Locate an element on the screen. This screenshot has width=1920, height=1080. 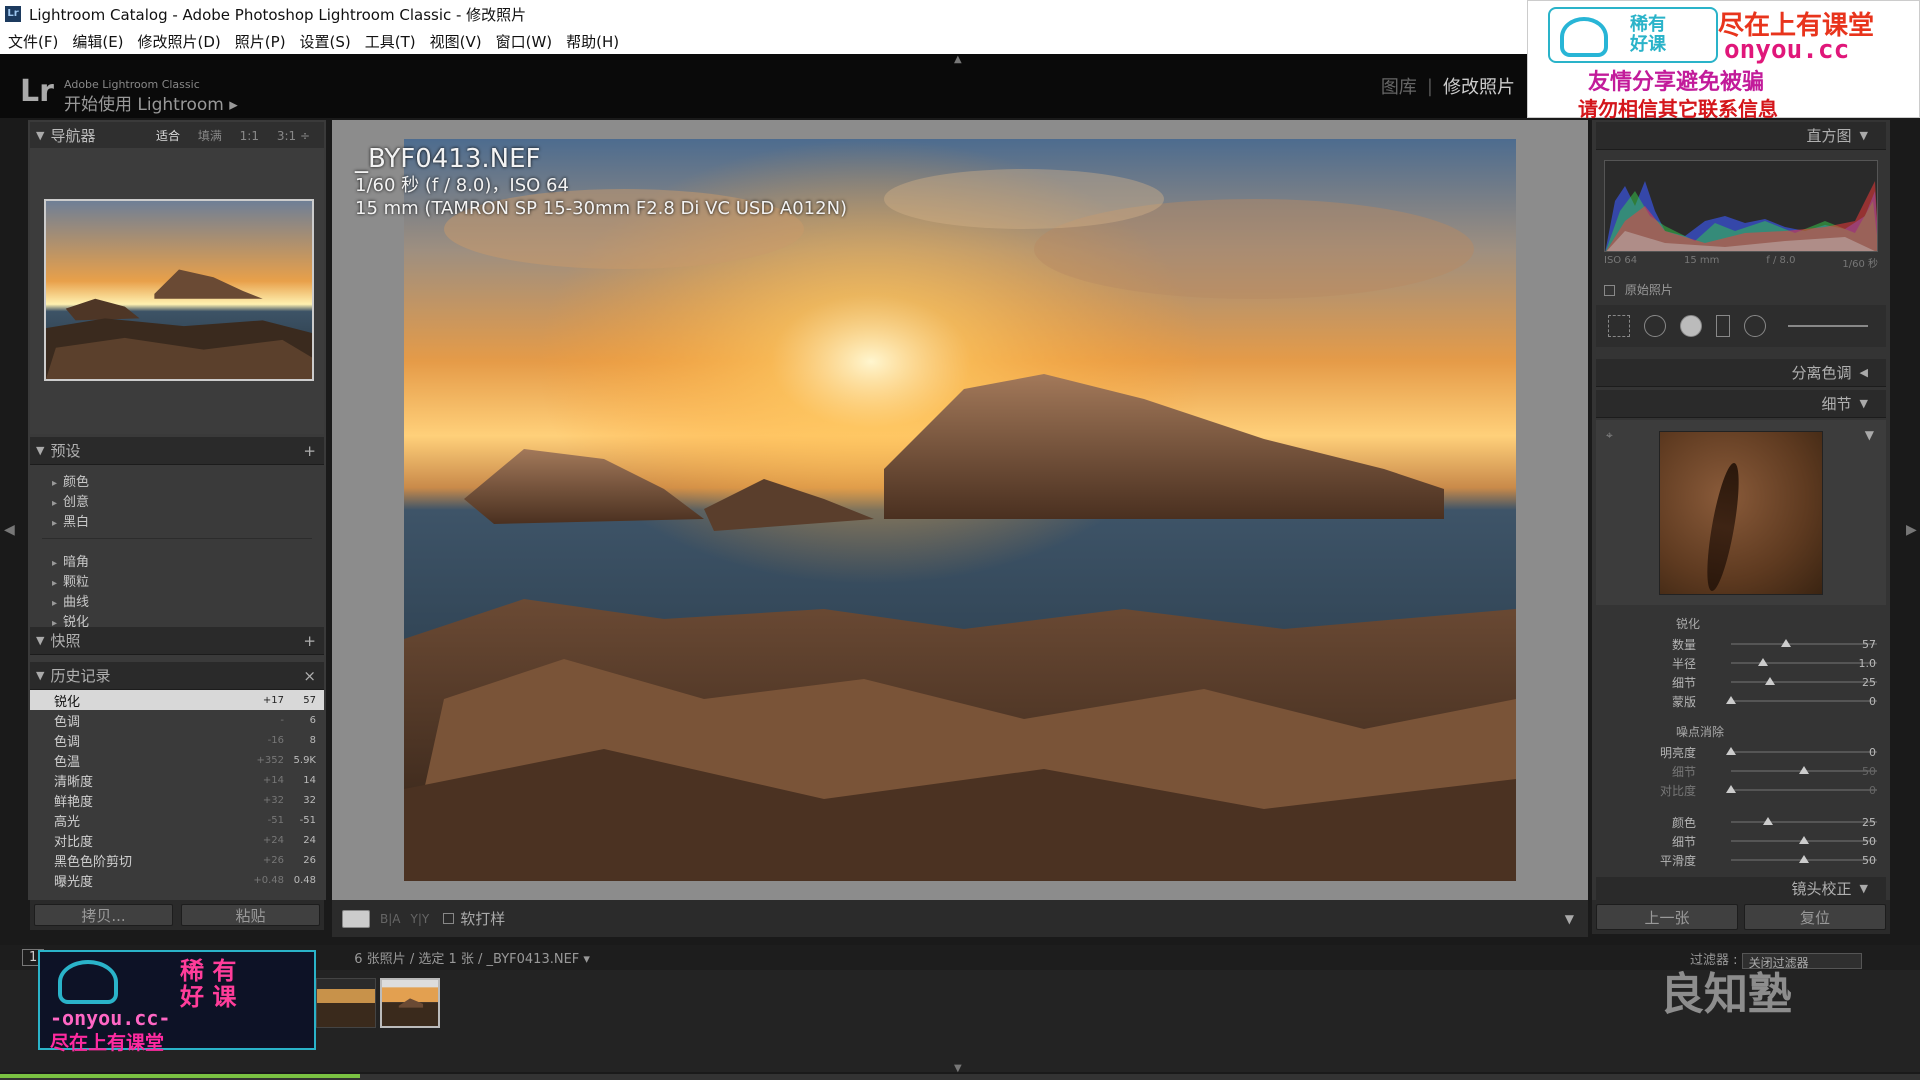
history-step: 色温 +352 5.9K is located at coordinates (177, 760).